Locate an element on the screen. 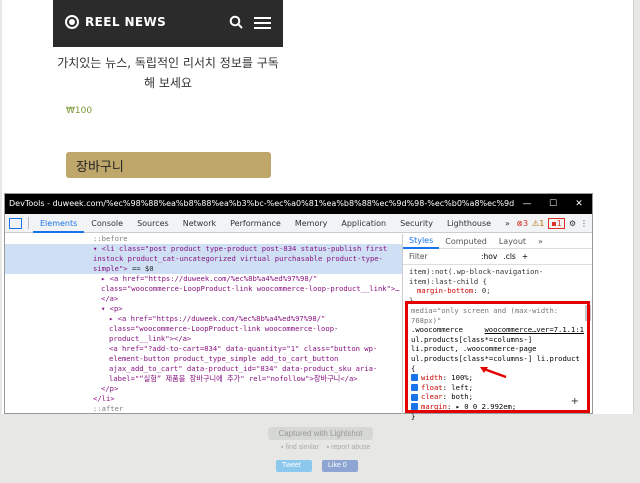 The height and width of the screenshot is (483, 640). more-options-icon: ⋮ is located at coordinates (584, 223).